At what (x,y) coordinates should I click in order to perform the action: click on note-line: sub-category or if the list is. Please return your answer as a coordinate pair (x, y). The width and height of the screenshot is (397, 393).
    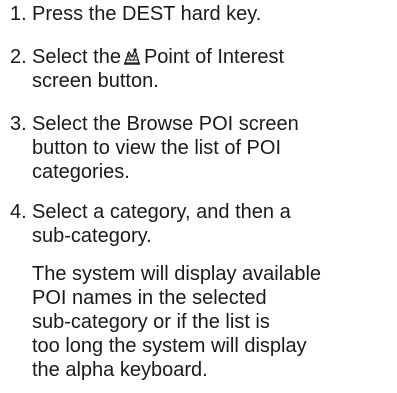
    Looking at the image, I should click on (151, 322).